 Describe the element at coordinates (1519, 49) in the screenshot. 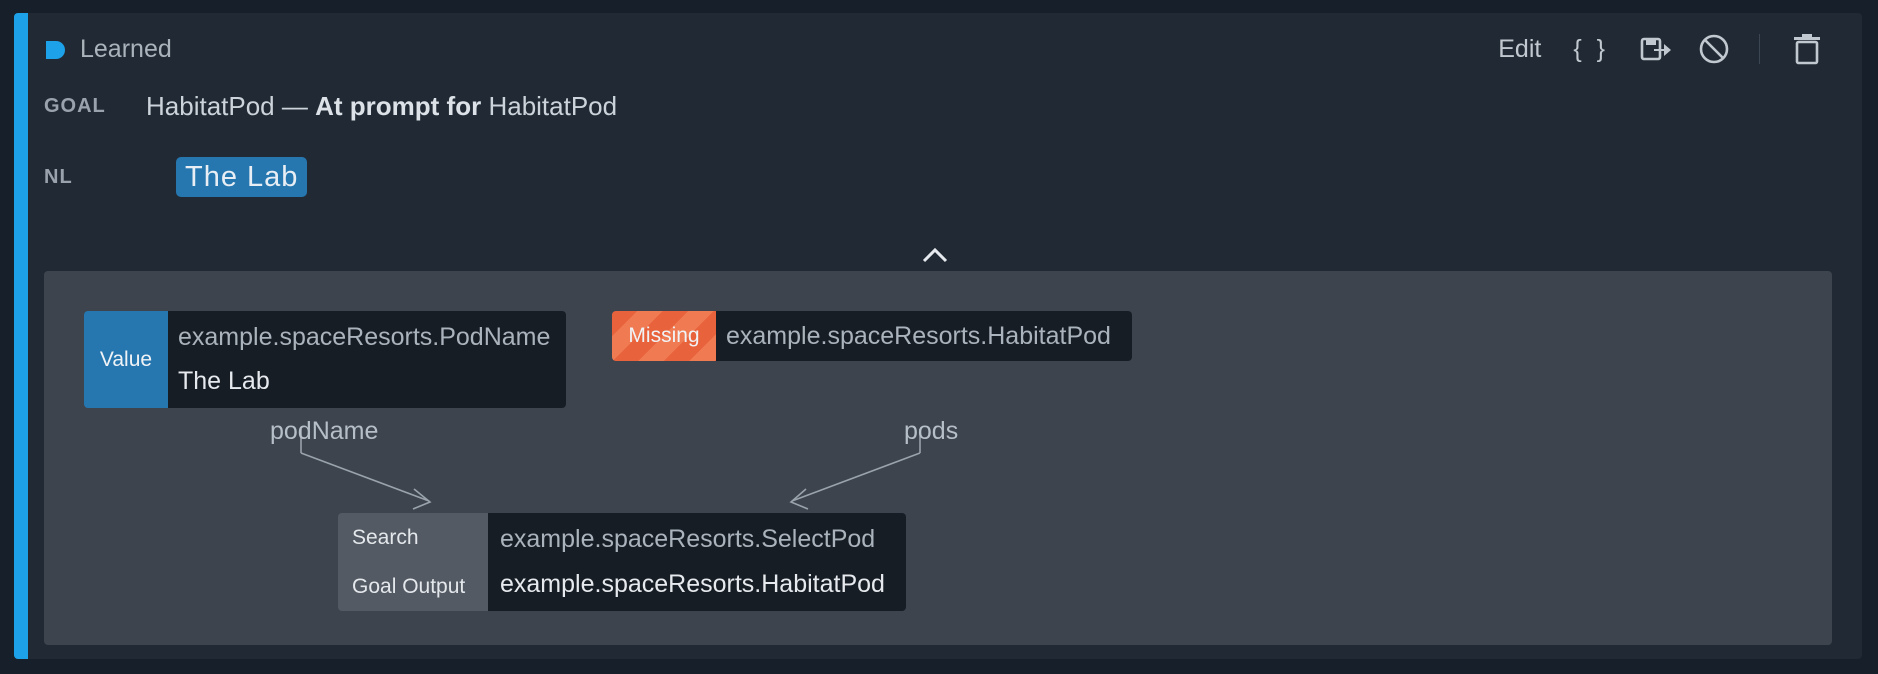

I see `edit-button: Edit` at that location.